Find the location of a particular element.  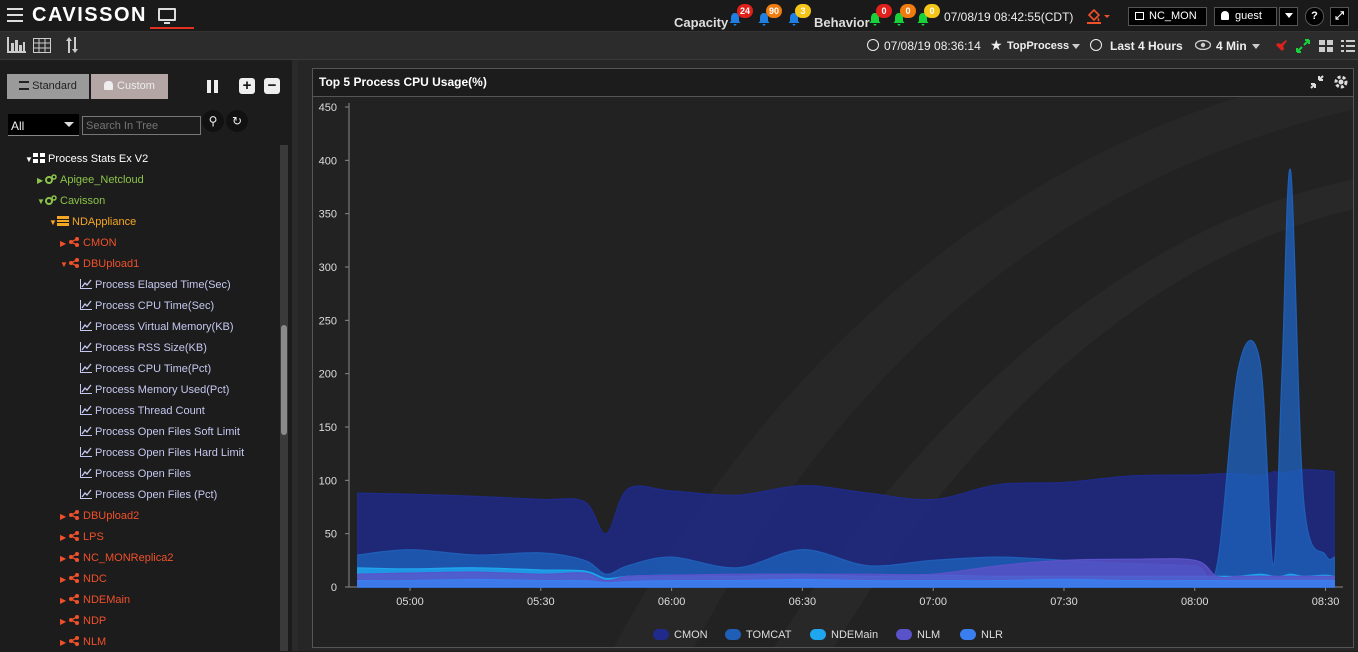

tree-item: ▶ NDP is located at coordinates (83, 621).